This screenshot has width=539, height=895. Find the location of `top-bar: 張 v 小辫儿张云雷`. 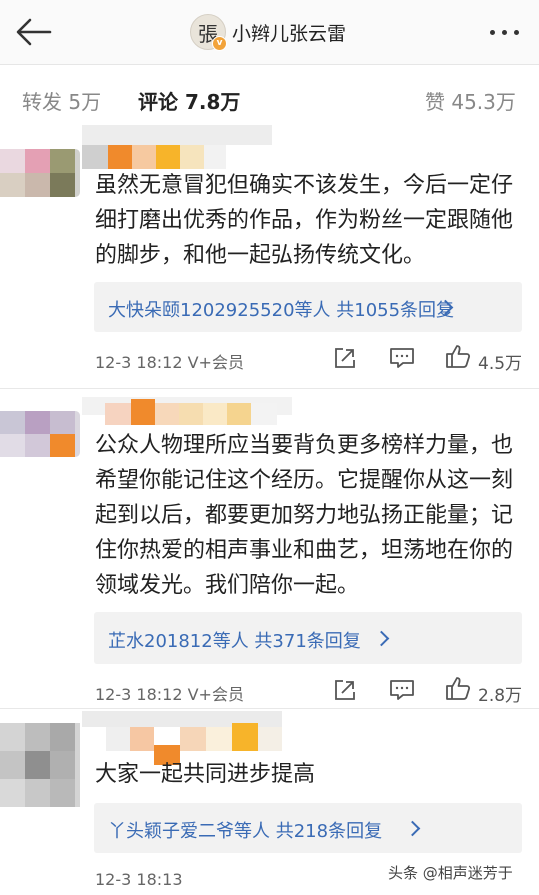

top-bar: 張 v 小辫儿张云雷 is located at coordinates (269, 32).